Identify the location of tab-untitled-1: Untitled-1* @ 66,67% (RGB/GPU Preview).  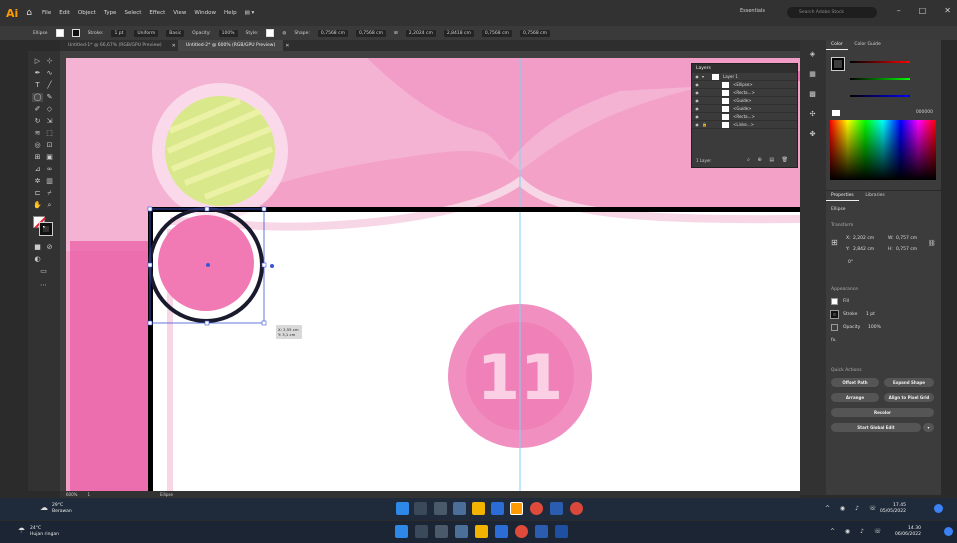
(115, 45).